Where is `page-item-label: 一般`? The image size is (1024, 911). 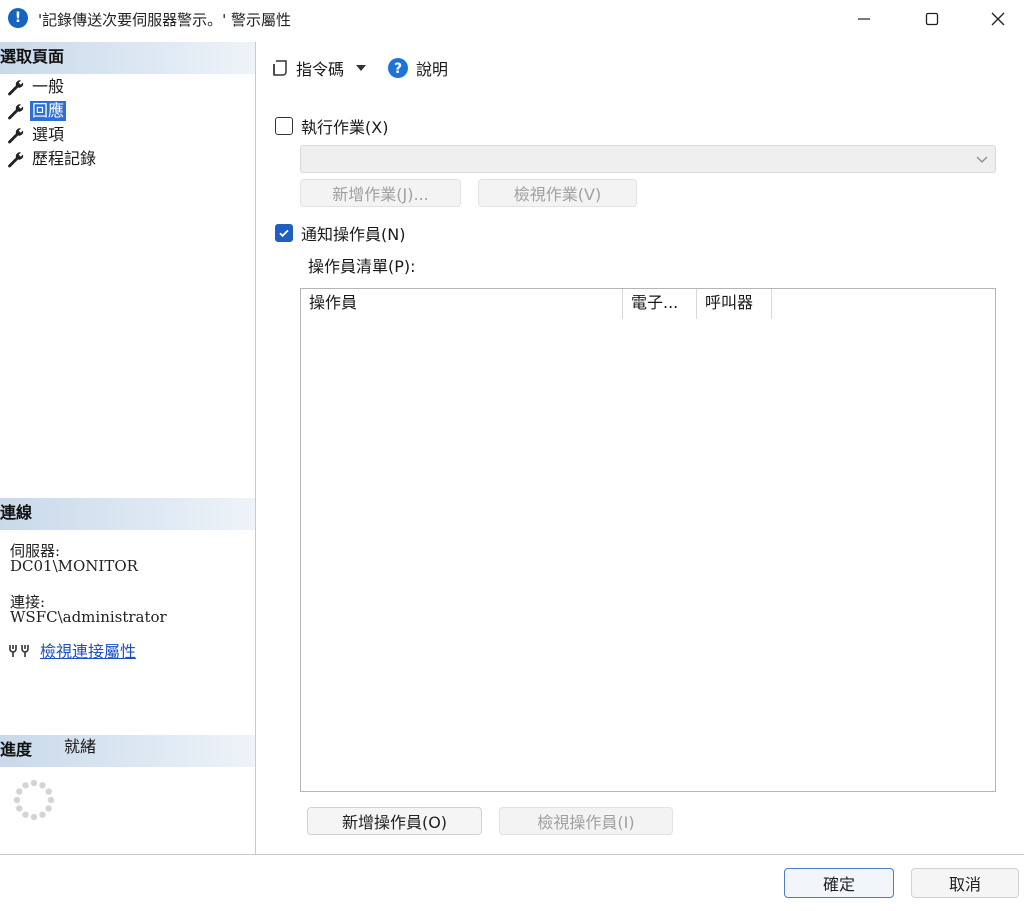 page-item-label: 一般 is located at coordinates (48, 86).